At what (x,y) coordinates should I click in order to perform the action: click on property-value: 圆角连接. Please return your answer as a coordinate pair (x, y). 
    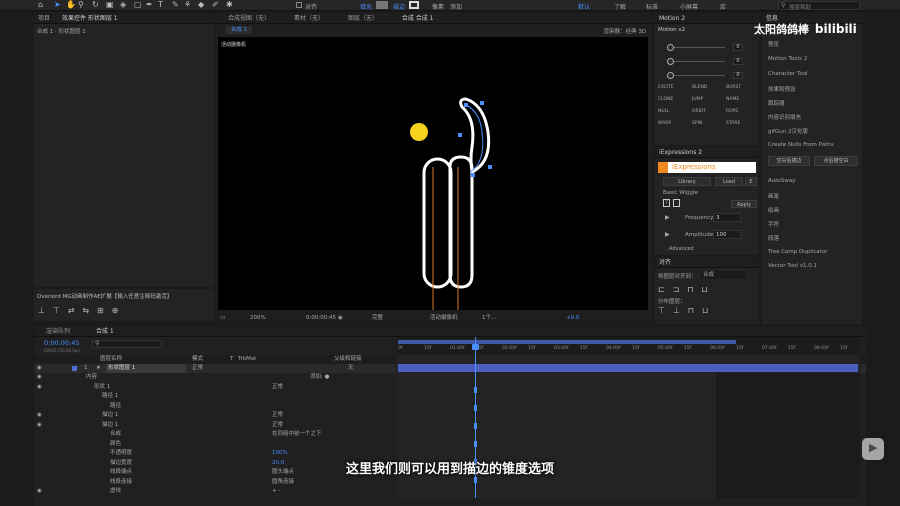
    Looking at the image, I should click on (283, 482).